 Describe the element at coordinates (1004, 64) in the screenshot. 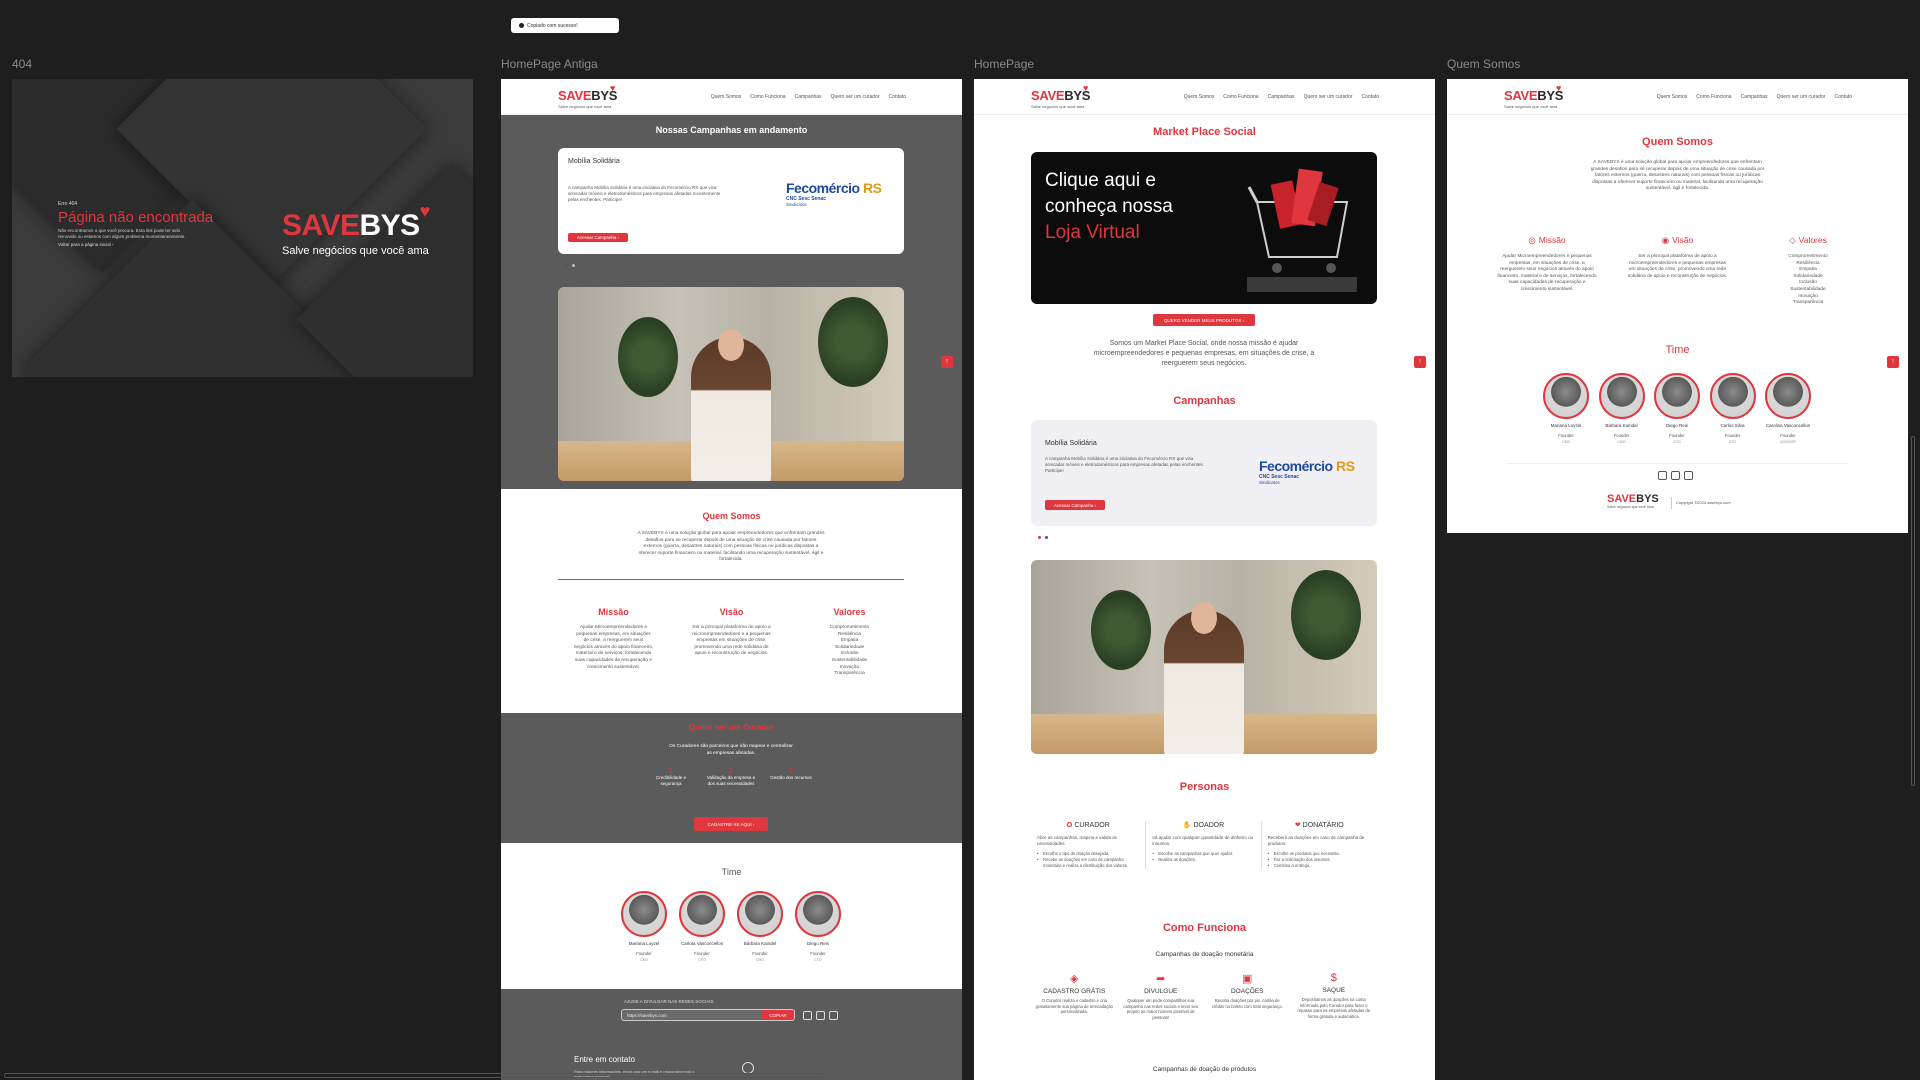

I see `frame-label-home: HomePage` at that location.